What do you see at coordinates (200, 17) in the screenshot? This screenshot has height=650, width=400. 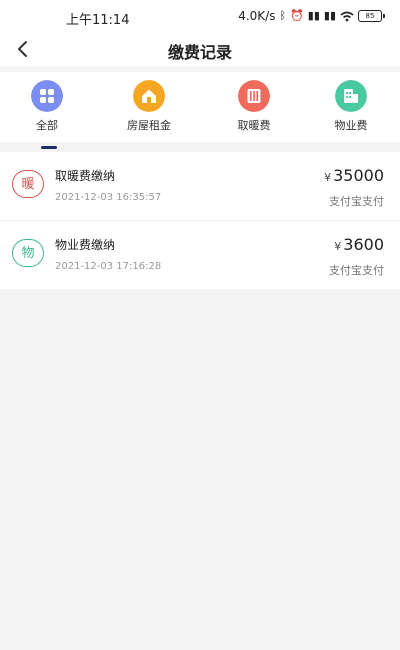 I see `status-bar: 上午11:14 4.0K/s ᛒ ⏰ ▮▮ ▮▮ 85` at bounding box center [200, 17].